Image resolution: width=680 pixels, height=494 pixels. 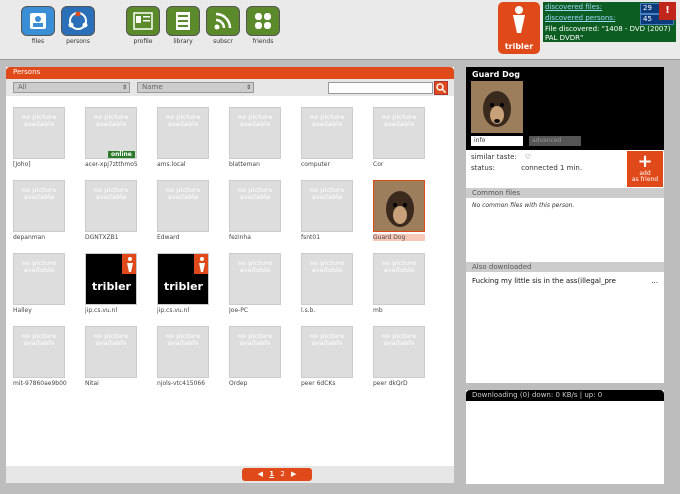 I want to click on person-thumbnail: tribler, so click(x=111, y=279).